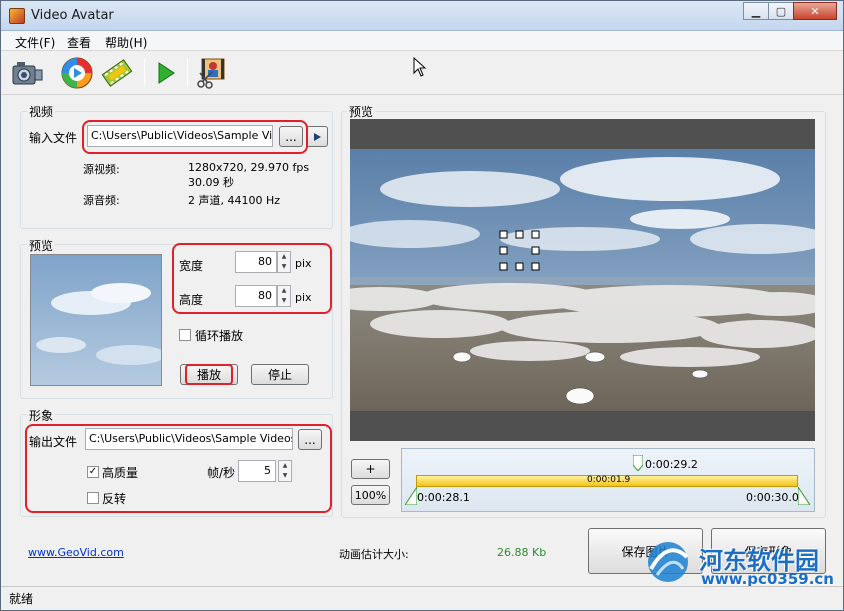  Describe the element at coordinates (165, 73) in the screenshot. I see `play-icon` at that location.